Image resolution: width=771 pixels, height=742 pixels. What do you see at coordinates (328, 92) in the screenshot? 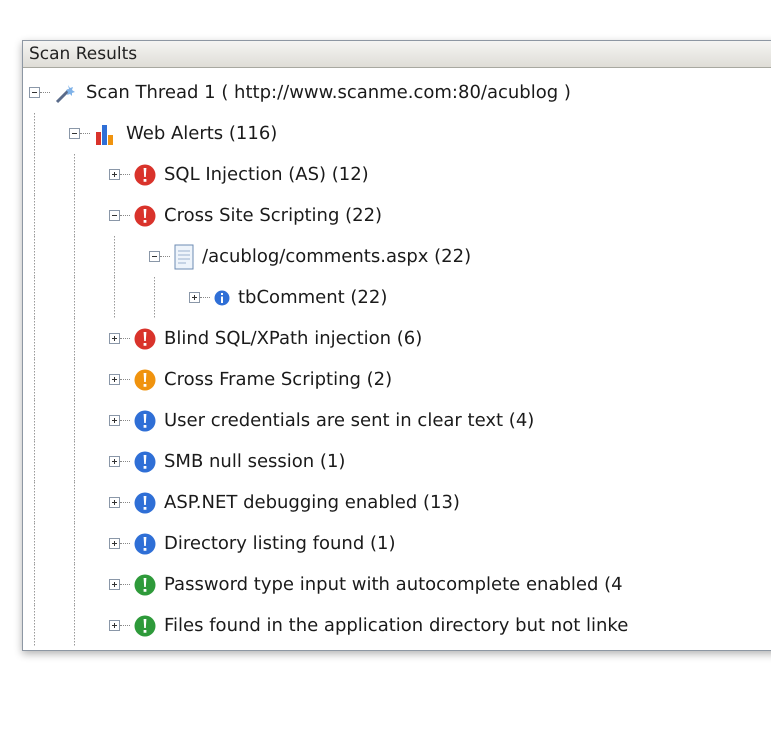
I see `tree-item: Scan Thread 1 ( http://www.scanme.com:80/acublog )` at bounding box center [328, 92].